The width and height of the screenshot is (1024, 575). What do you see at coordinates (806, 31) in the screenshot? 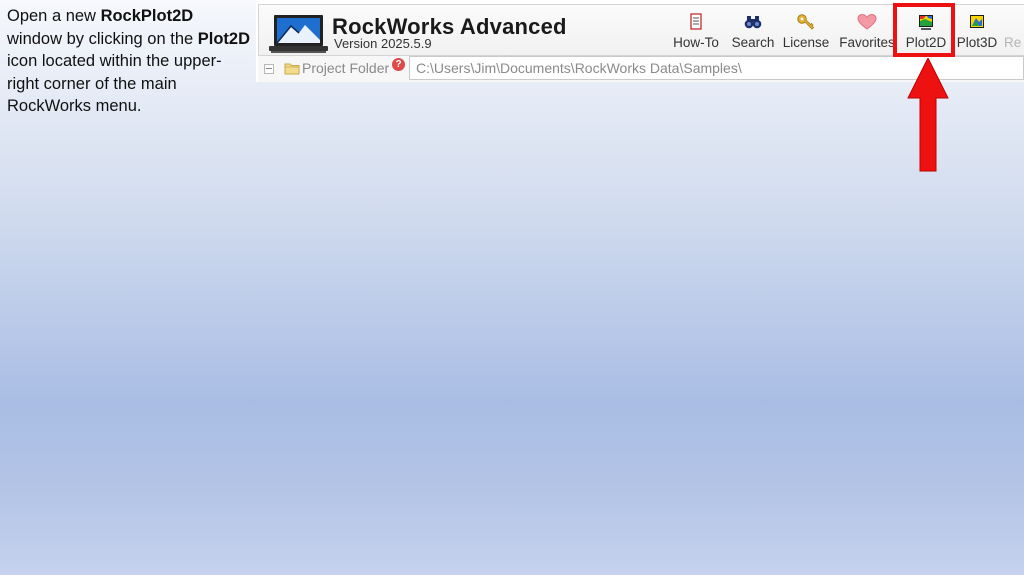
I see `toolbar-license-button: License` at bounding box center [806, 31].